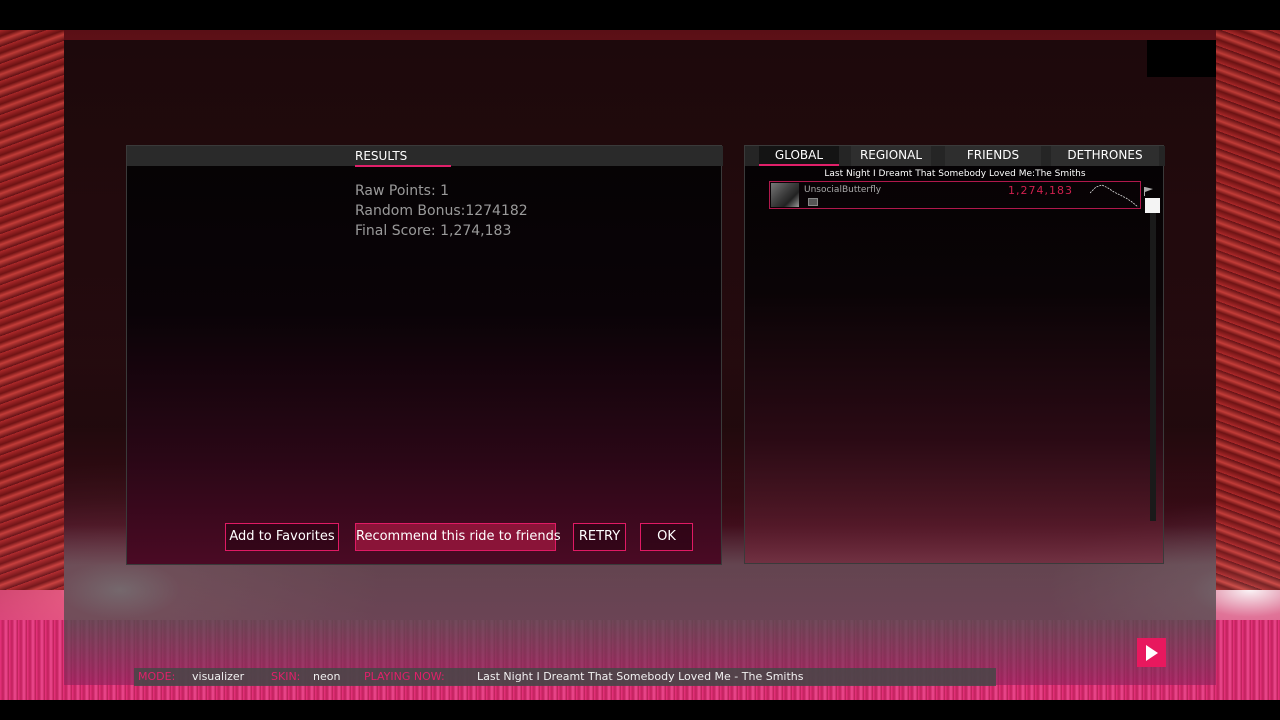  Describe the element at coordinates (458, 537) in the screenshot. I see `recommend-button: Recommend this ride to friends` at that location.